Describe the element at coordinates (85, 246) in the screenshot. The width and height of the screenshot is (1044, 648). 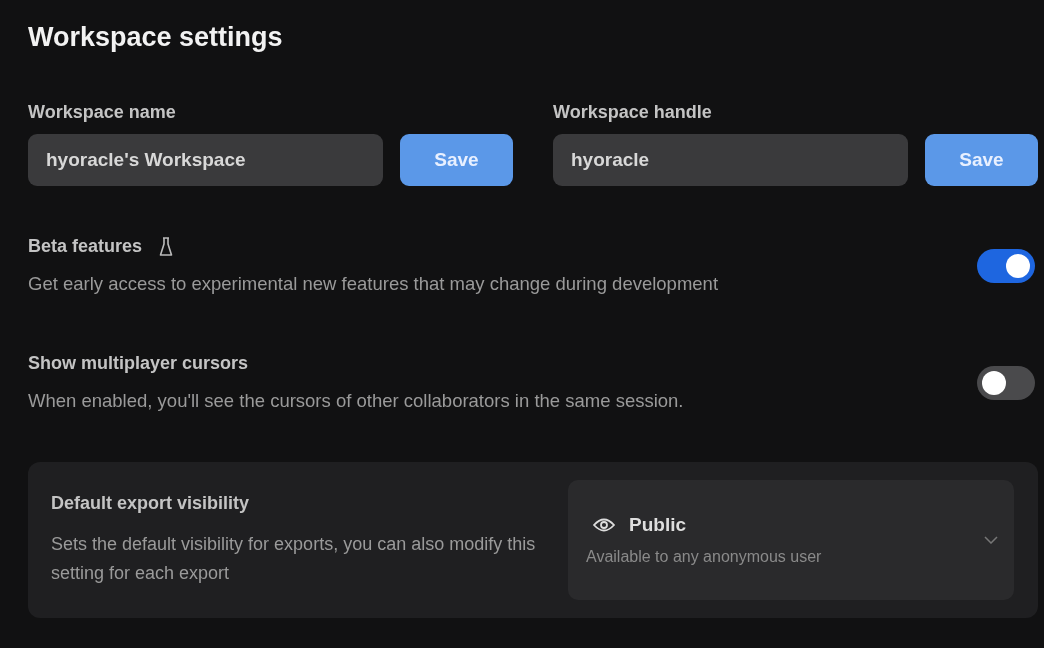
I see `setting-title: Beta features` at that location.